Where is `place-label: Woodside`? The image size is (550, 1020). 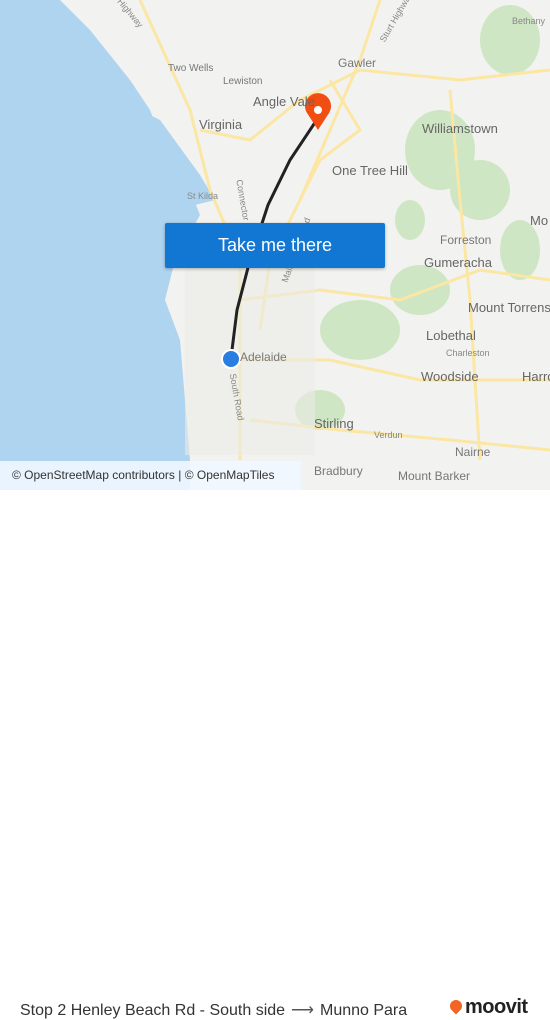
place-label: Woodside is located at coordinates (450, 376).